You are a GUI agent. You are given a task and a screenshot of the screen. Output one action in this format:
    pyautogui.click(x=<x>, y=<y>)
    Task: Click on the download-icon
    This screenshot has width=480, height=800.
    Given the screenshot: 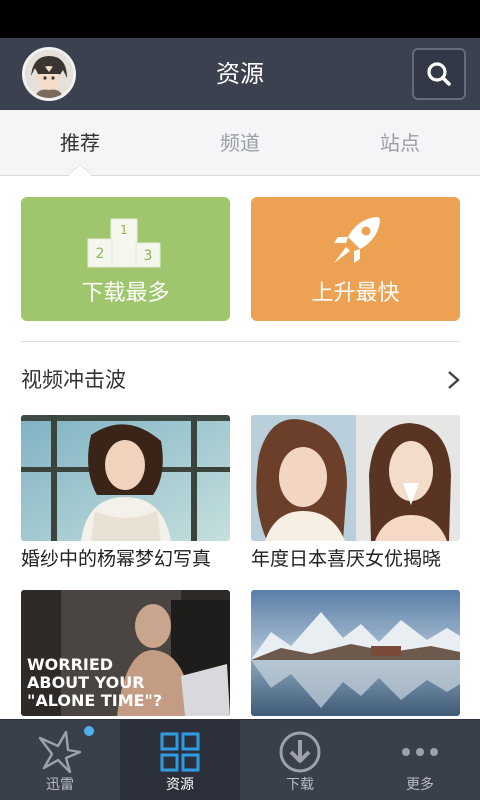 What is the action you would take?
    pyautogui.click(x=300, y=752)
    